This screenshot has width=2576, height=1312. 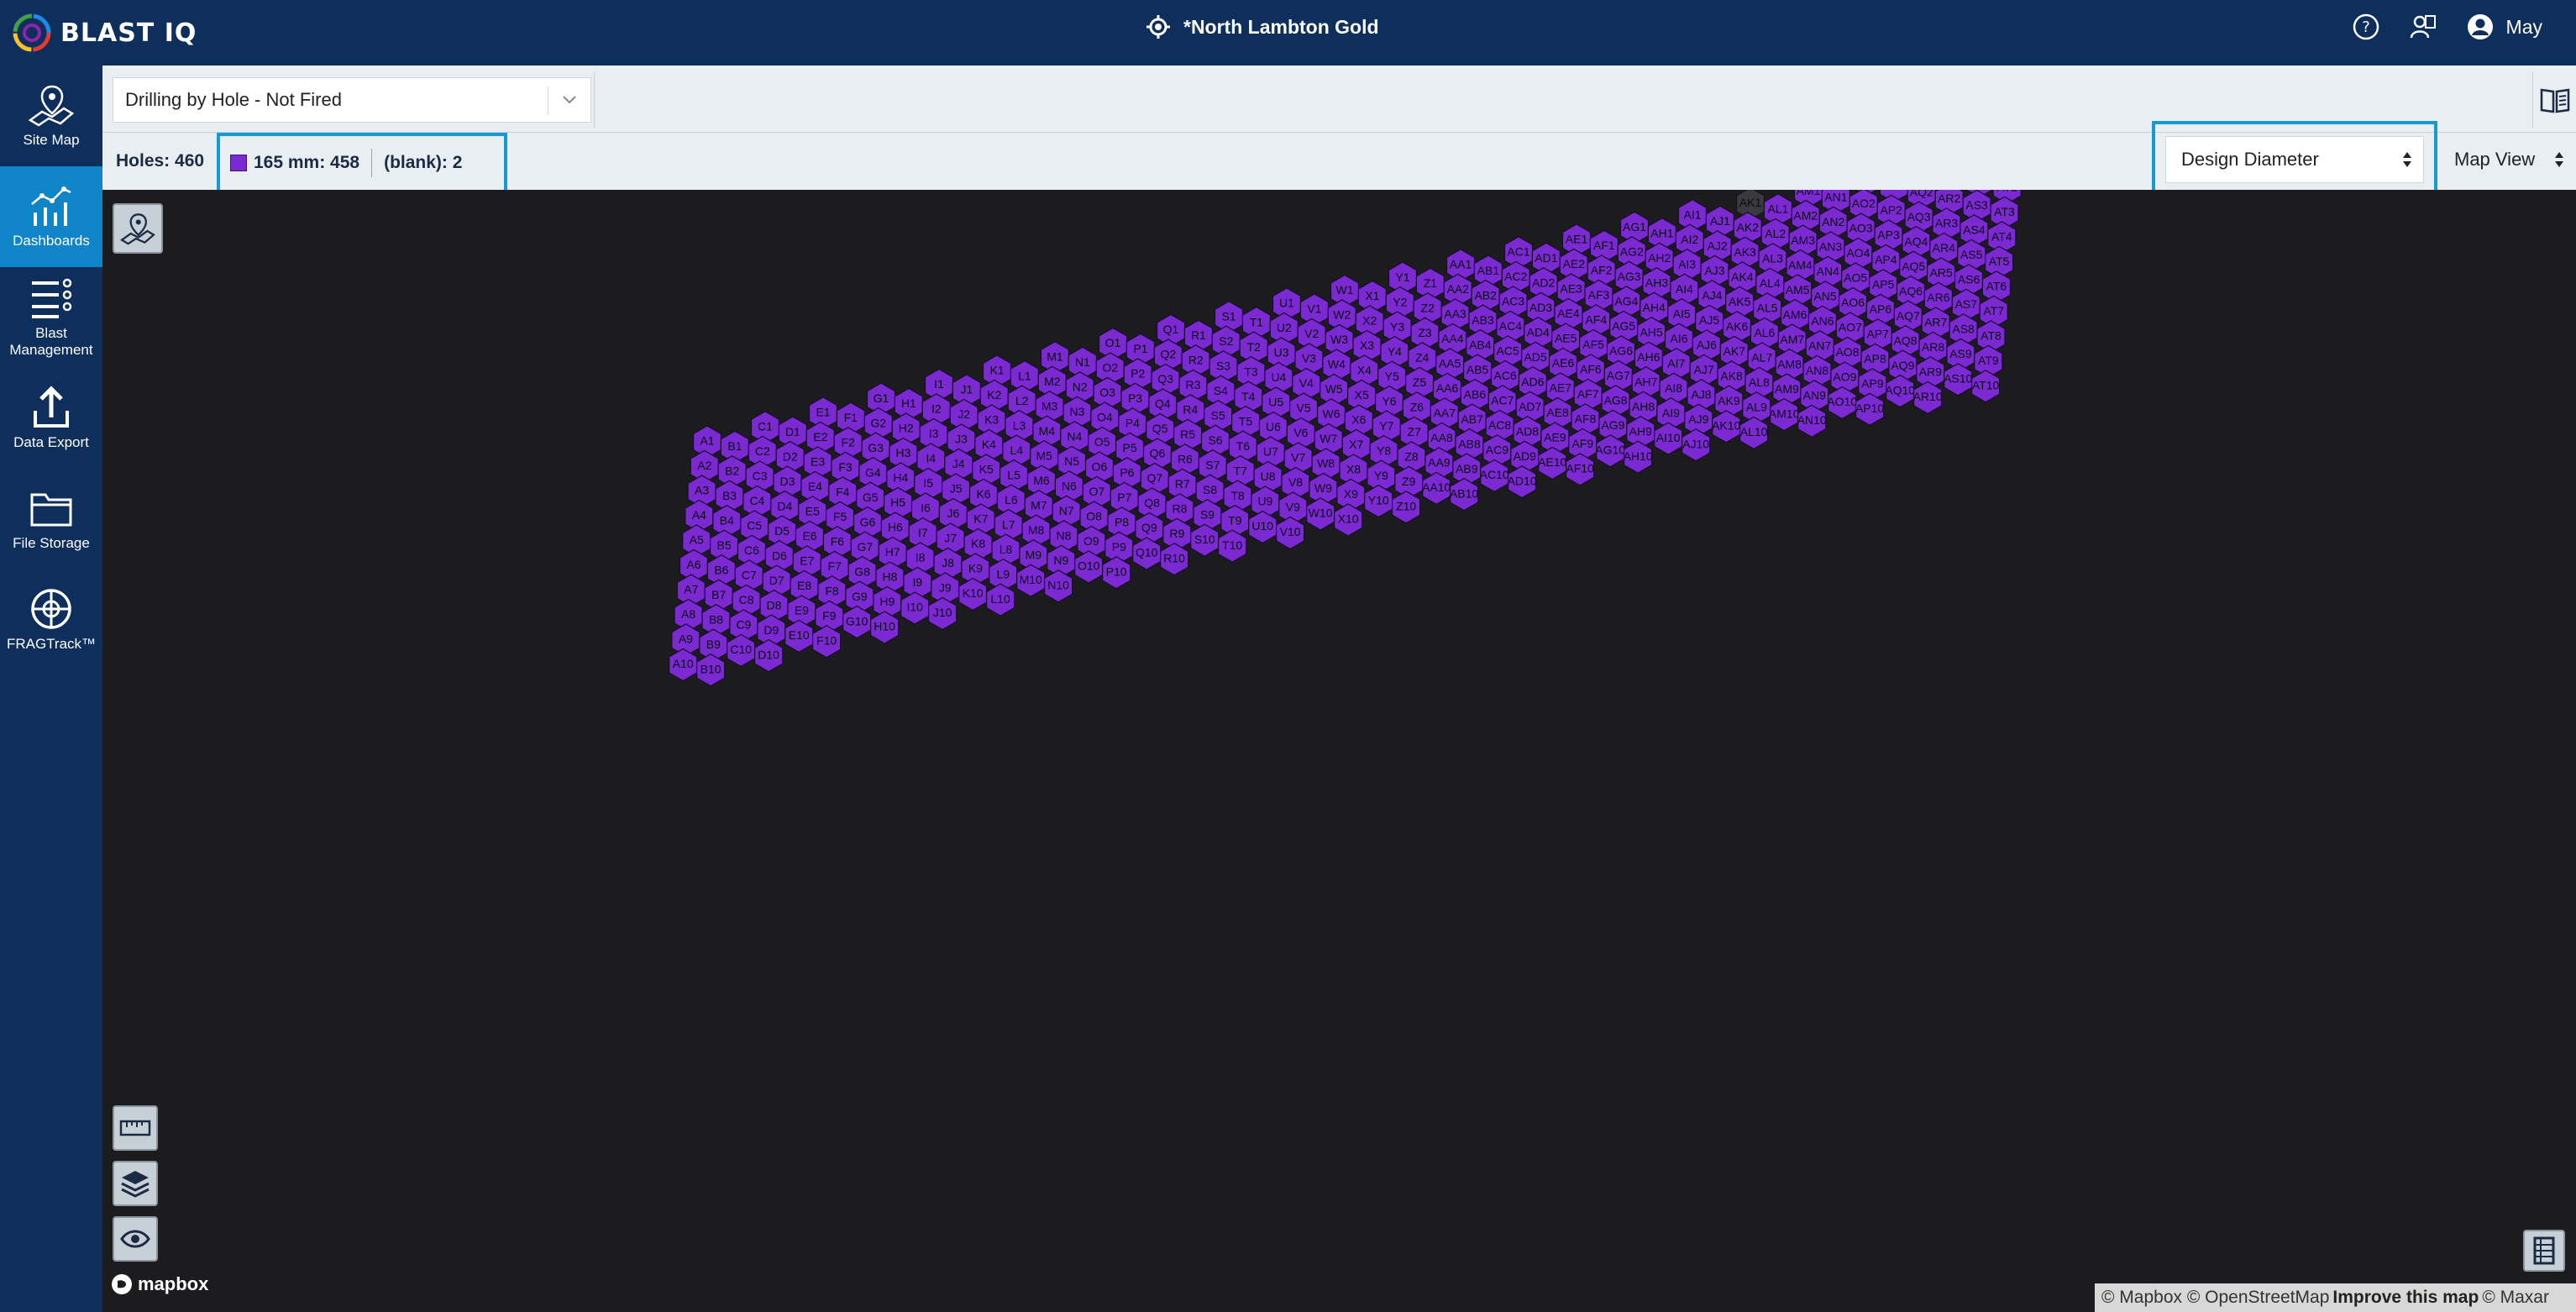 What do you see at coordinates (1494, 476) in the screenshot?
I see `blast-hole: AC10` at bounding box center [1494, 476].